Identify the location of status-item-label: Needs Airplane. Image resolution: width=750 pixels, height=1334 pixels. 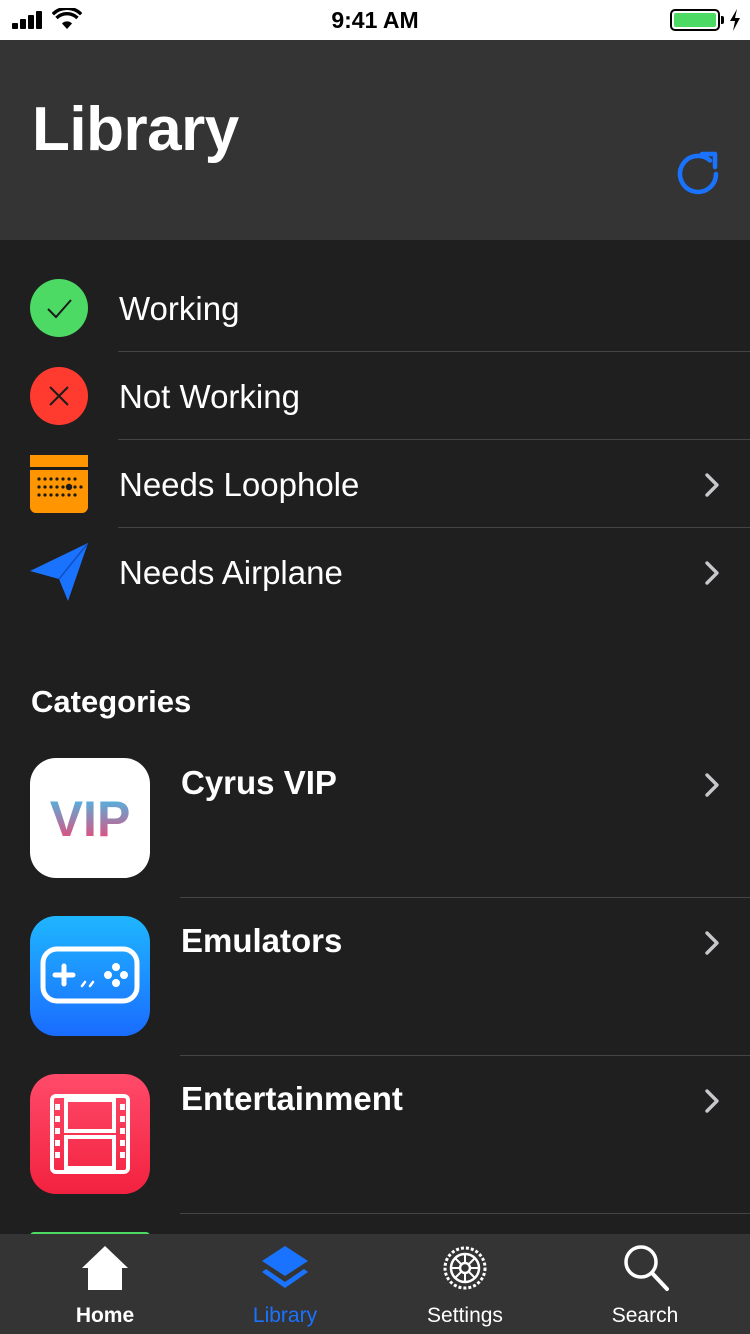
(231, 572).